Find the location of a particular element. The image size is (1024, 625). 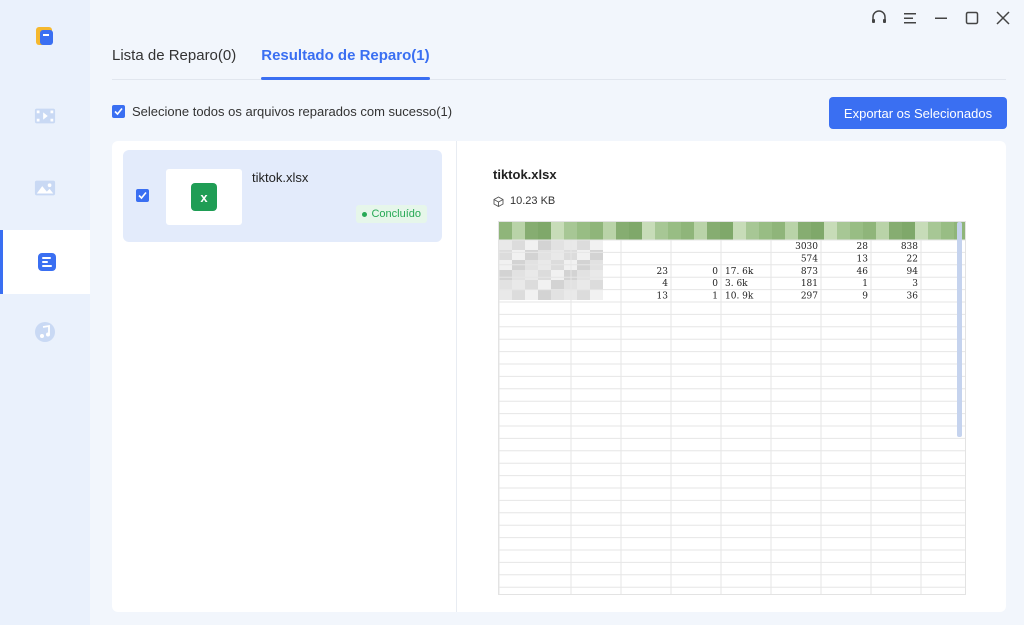

close-icon is located at coordinates (1003, 18).